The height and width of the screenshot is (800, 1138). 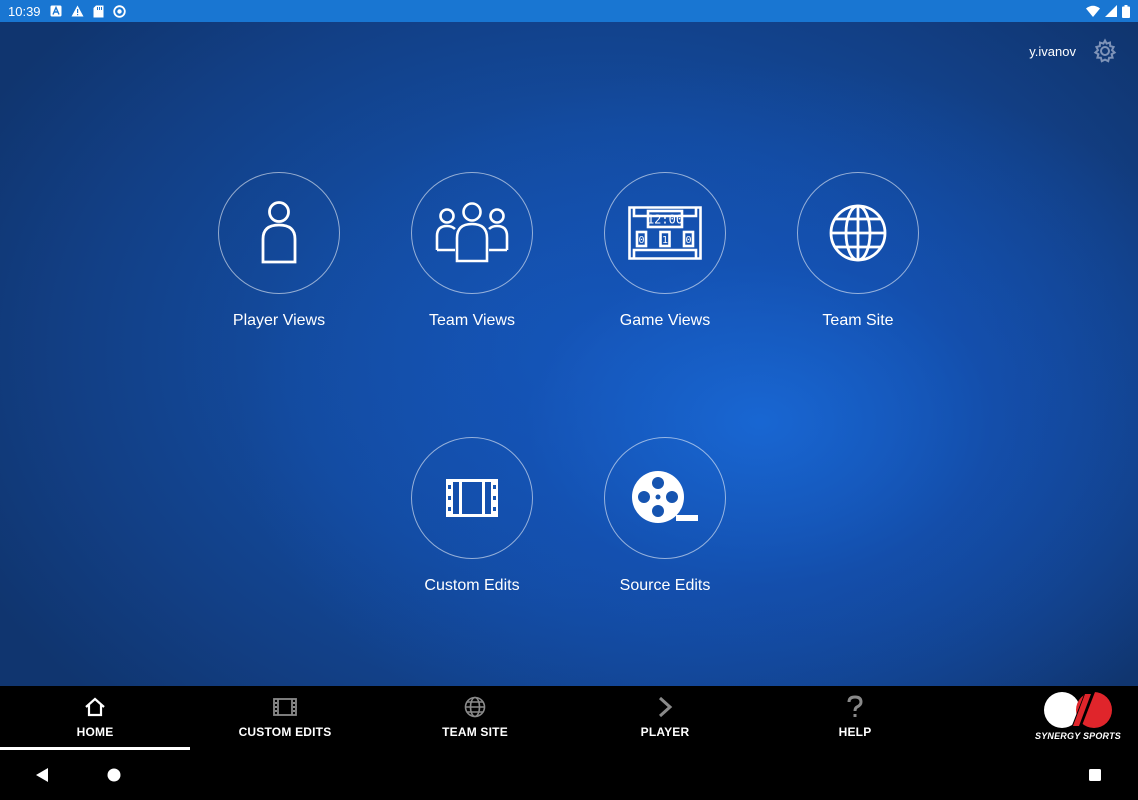 I want to click on group-icon, so click(x=472, y=232).